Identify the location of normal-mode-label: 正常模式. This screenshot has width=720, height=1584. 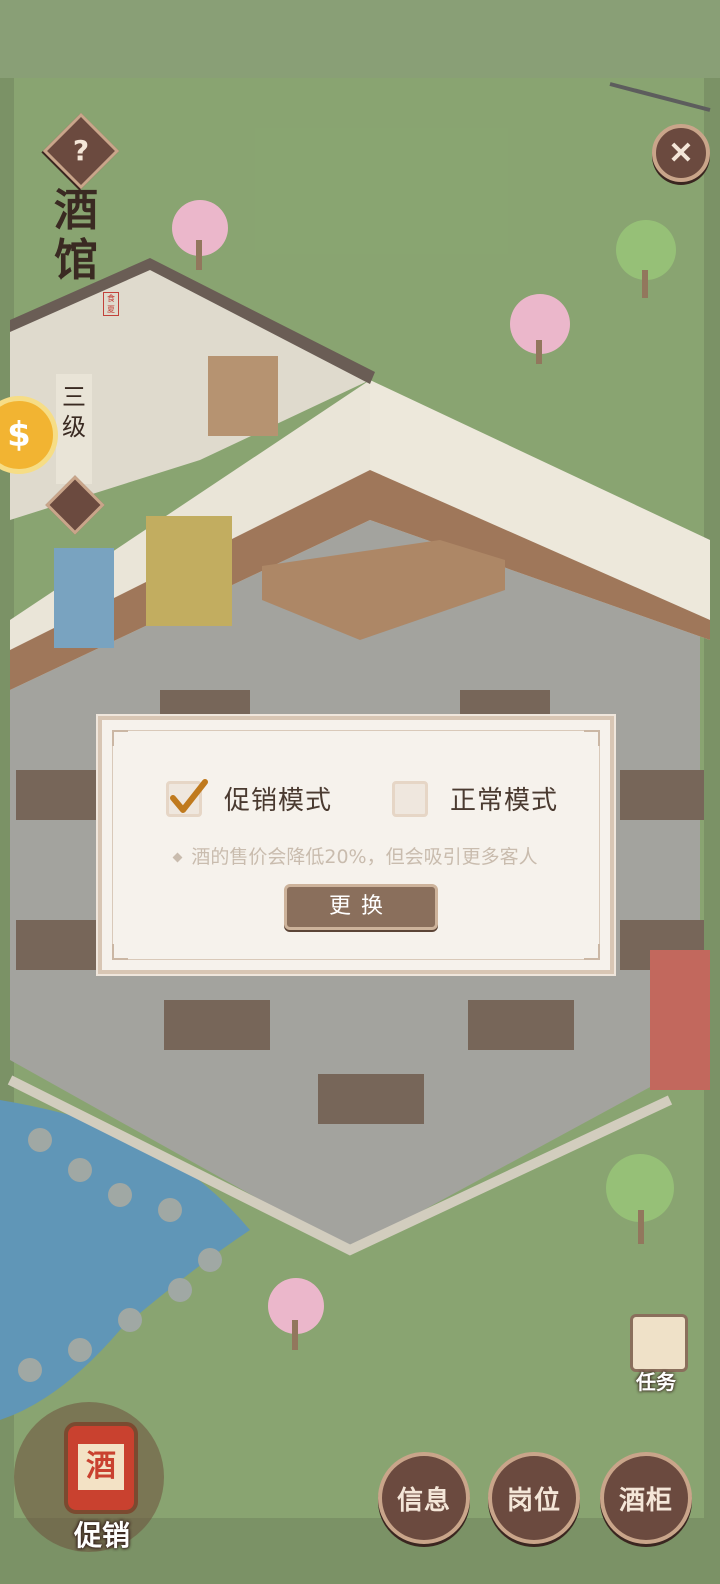
(504, 801).